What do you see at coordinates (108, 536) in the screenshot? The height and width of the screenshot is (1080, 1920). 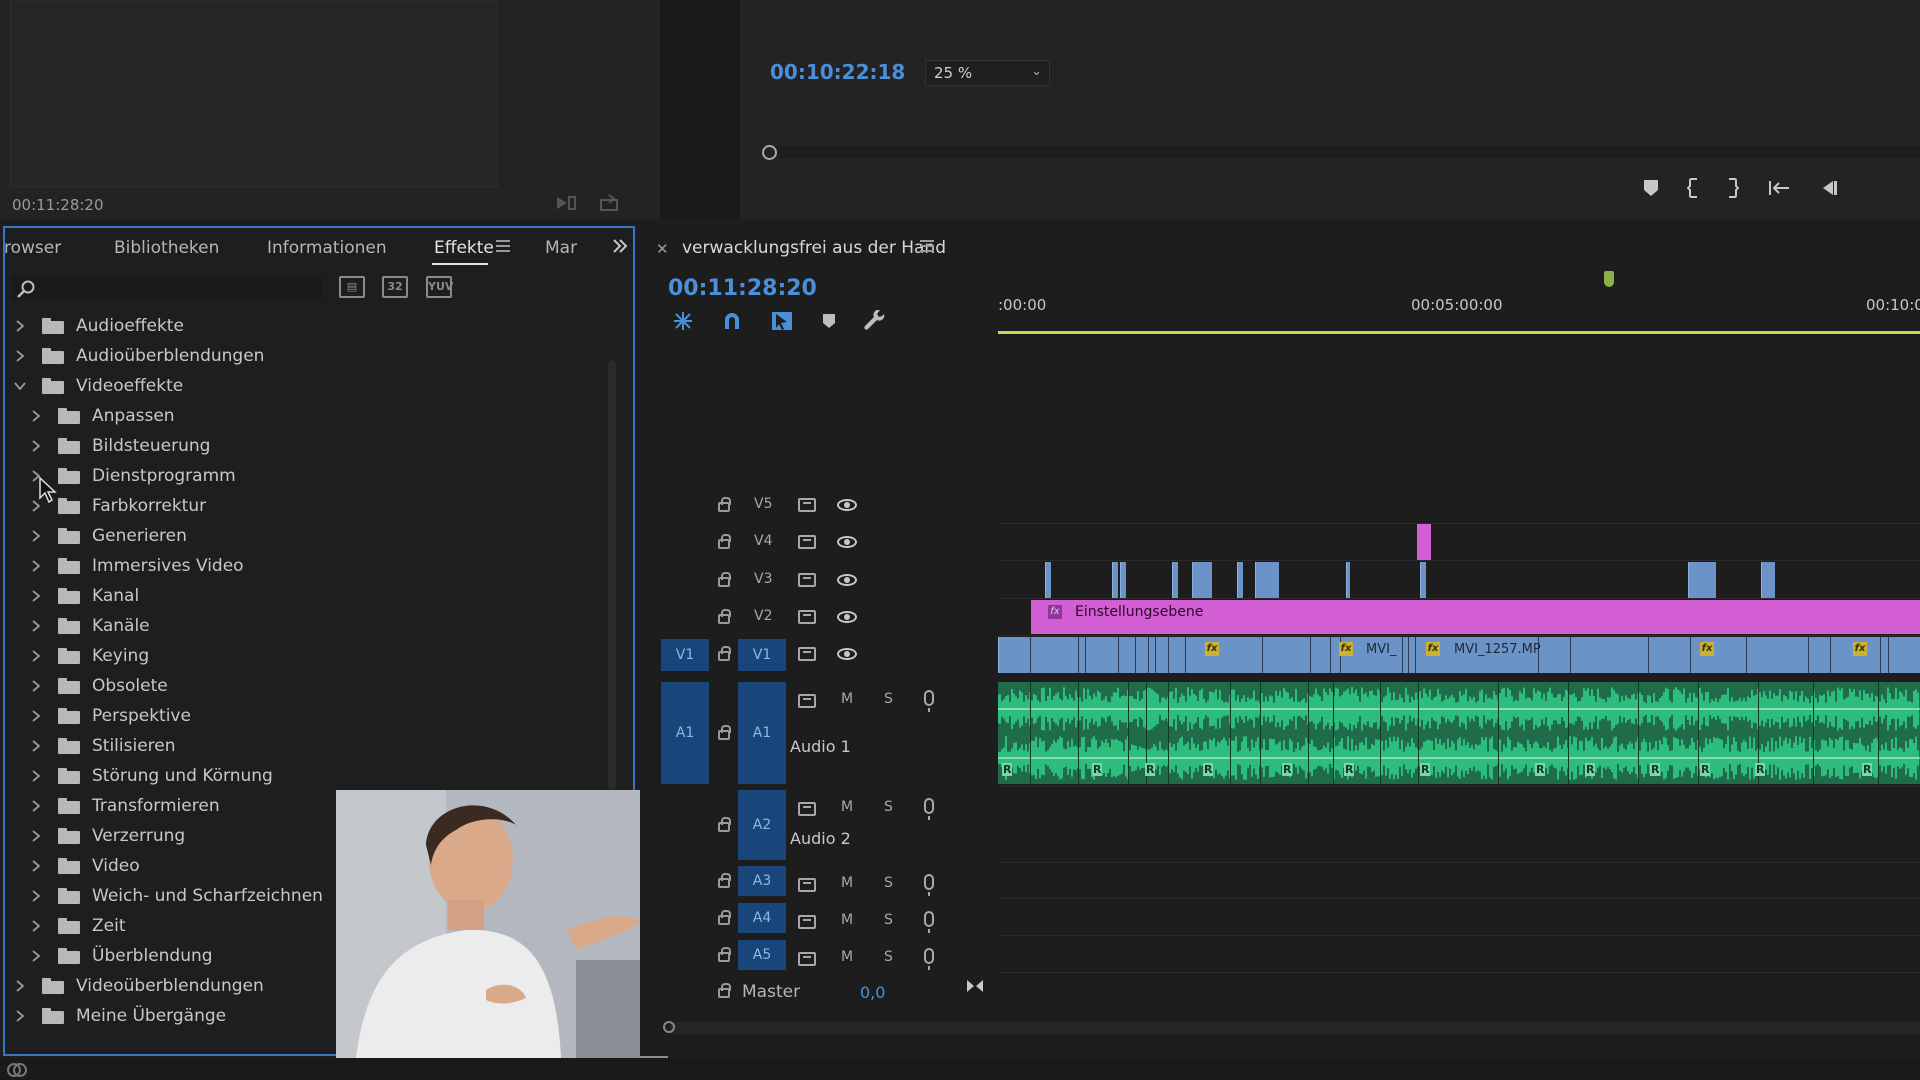 I see `tree-item: Generieren` at bounding box center [108, 536].